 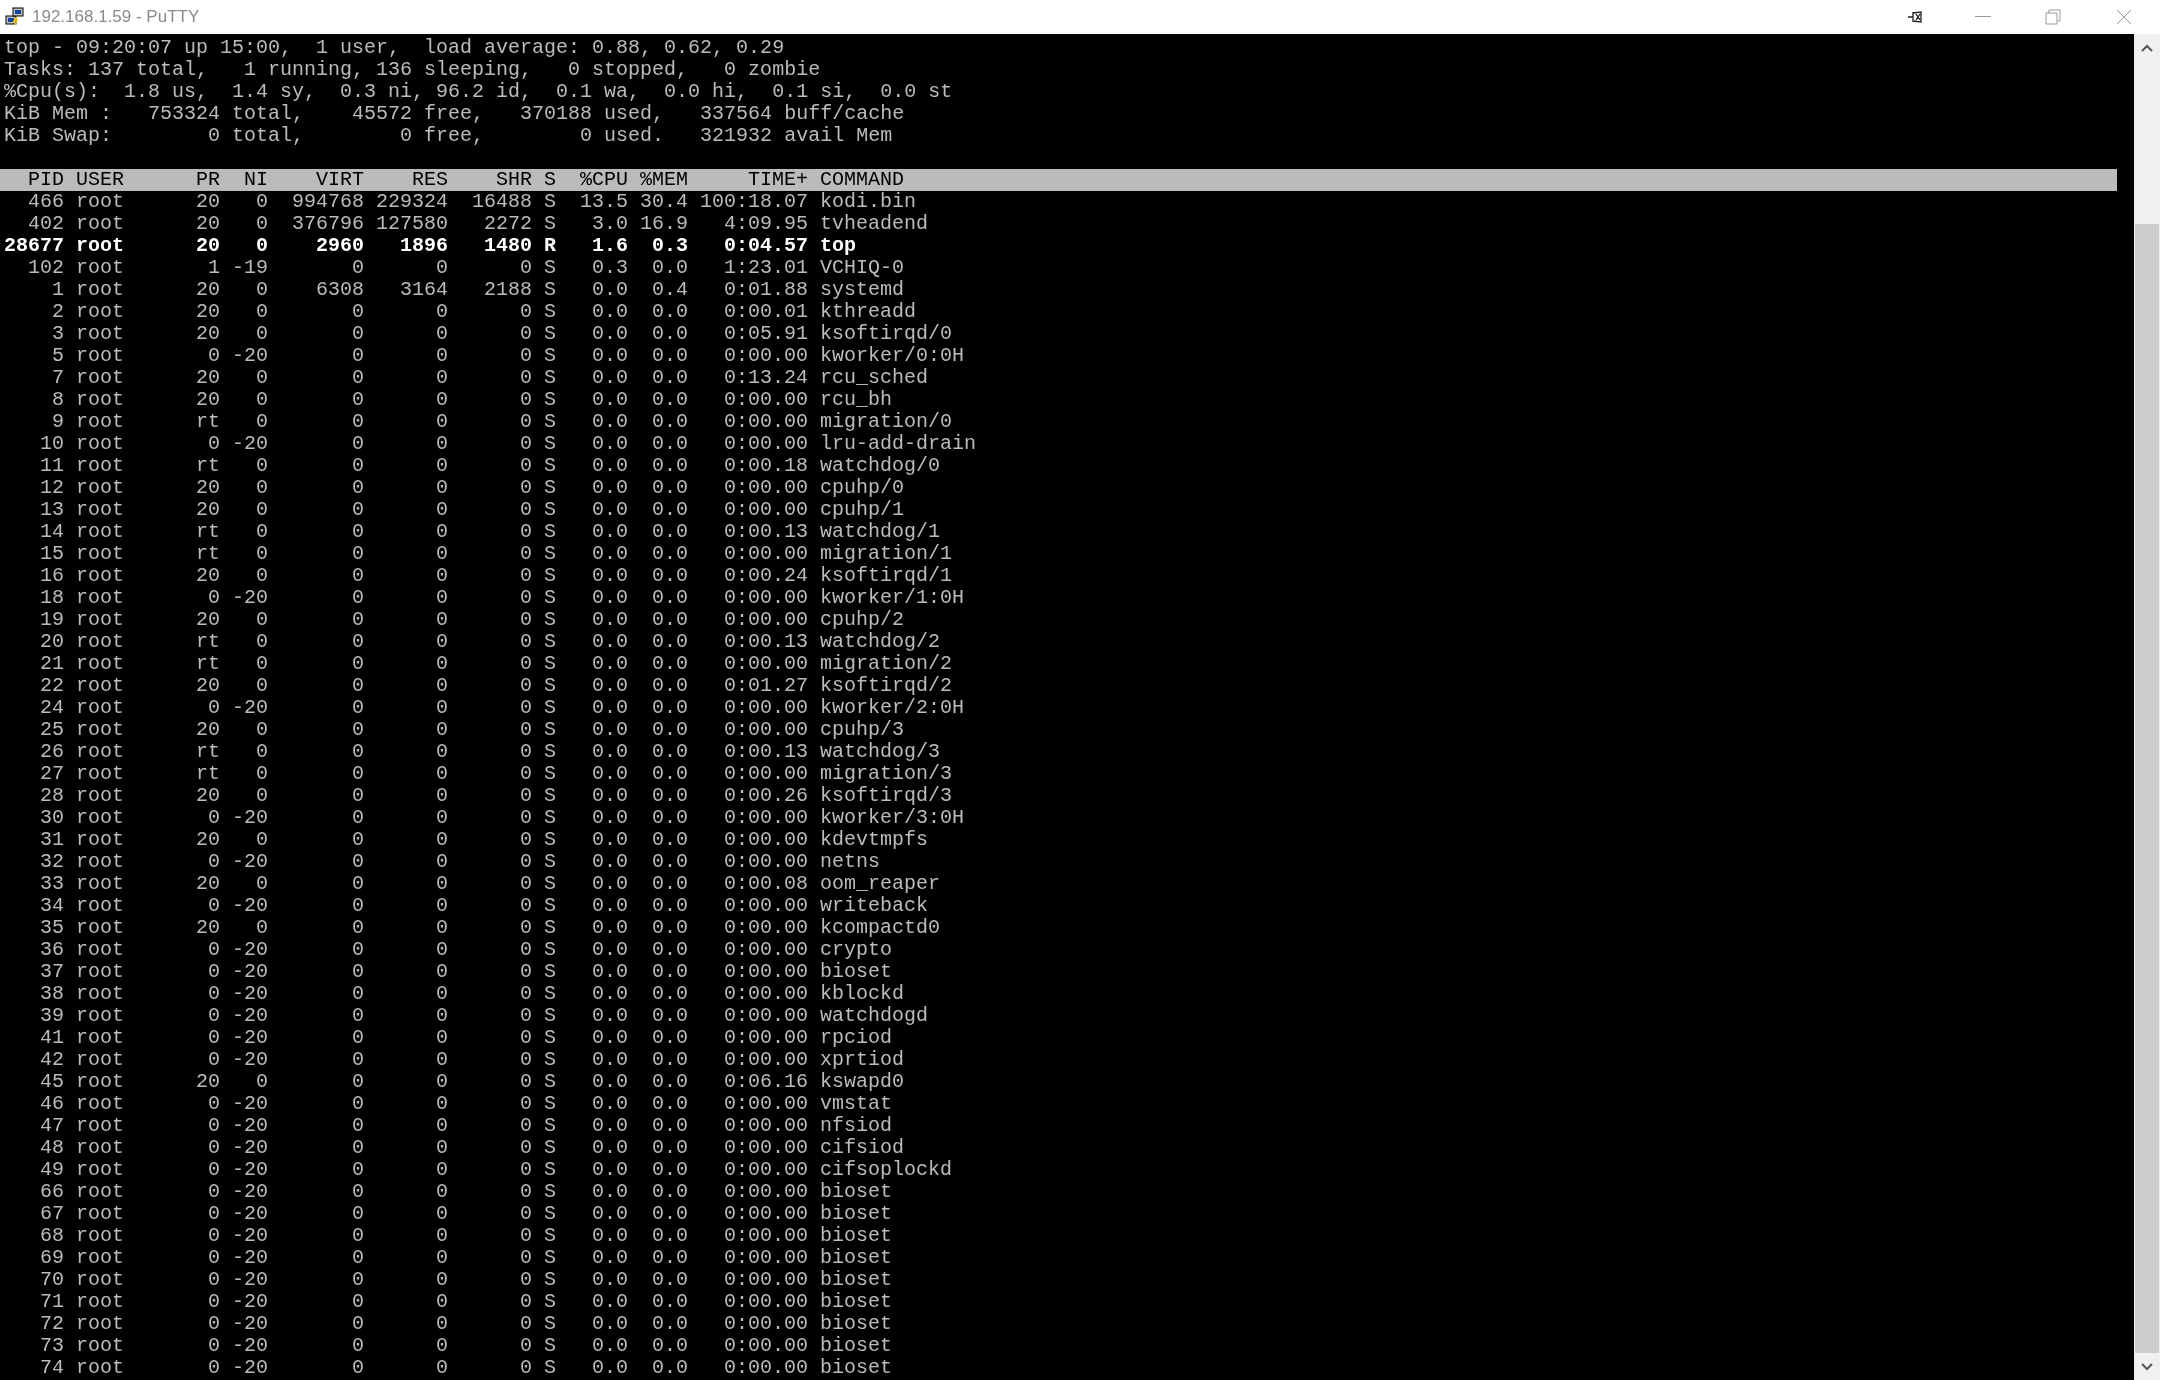 What do you see at coordinates (51, 1016) in the screenshot?
I see `table-cell-text: 39` at bounding box center [51, 1016].